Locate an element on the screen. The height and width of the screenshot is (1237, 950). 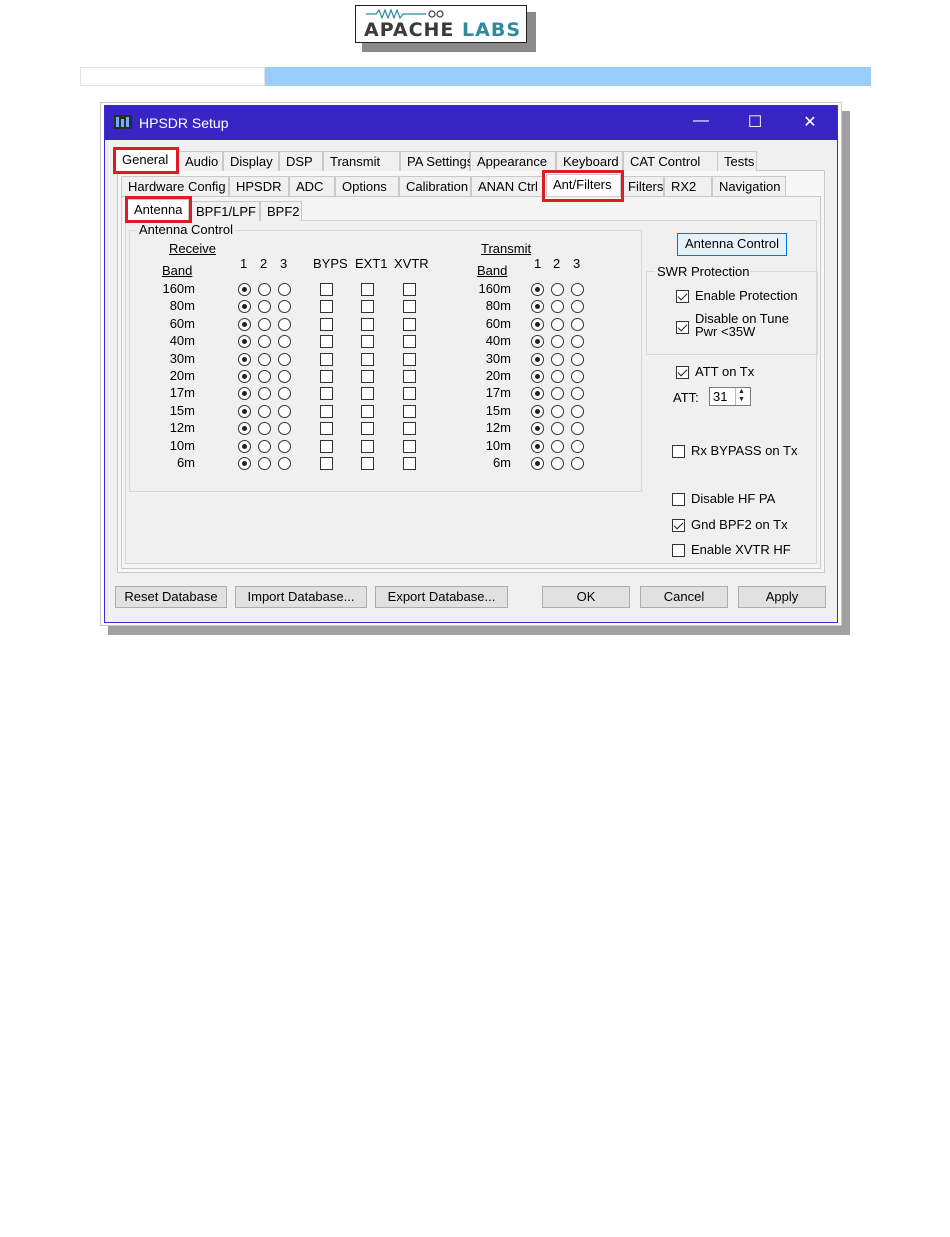
maximize-button: ☐ is located at coordinates (755, 122).